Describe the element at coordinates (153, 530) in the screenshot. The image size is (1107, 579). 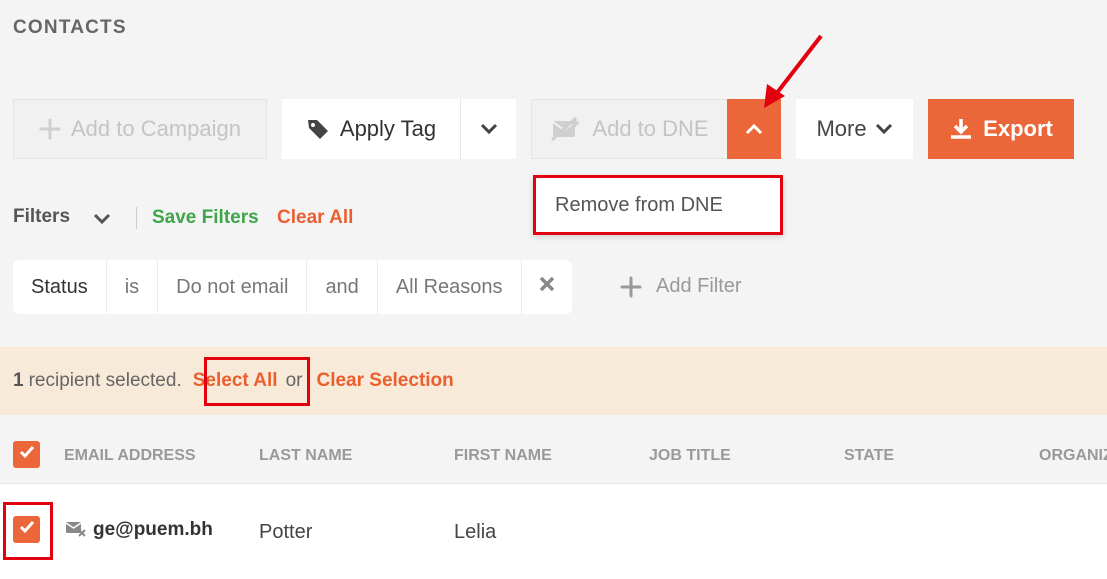
I see `row-email: ge@puem.bh` at that location.